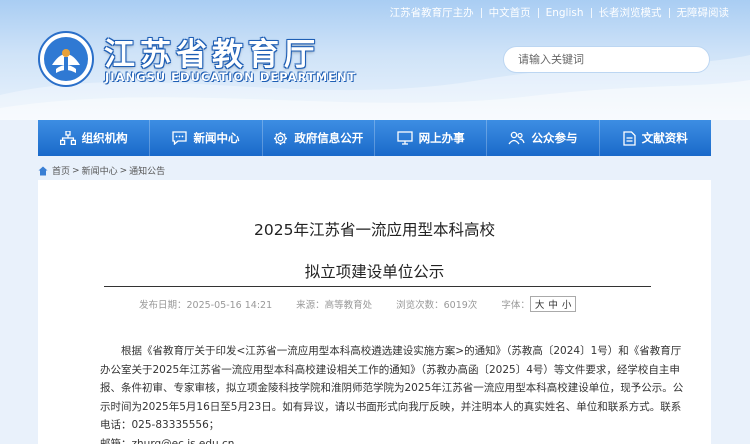  What do you see at coordinates (147, 170) in the screenshot?
I see `breadcrumb-notices: 通知公告` at bounding box center [147, 170].